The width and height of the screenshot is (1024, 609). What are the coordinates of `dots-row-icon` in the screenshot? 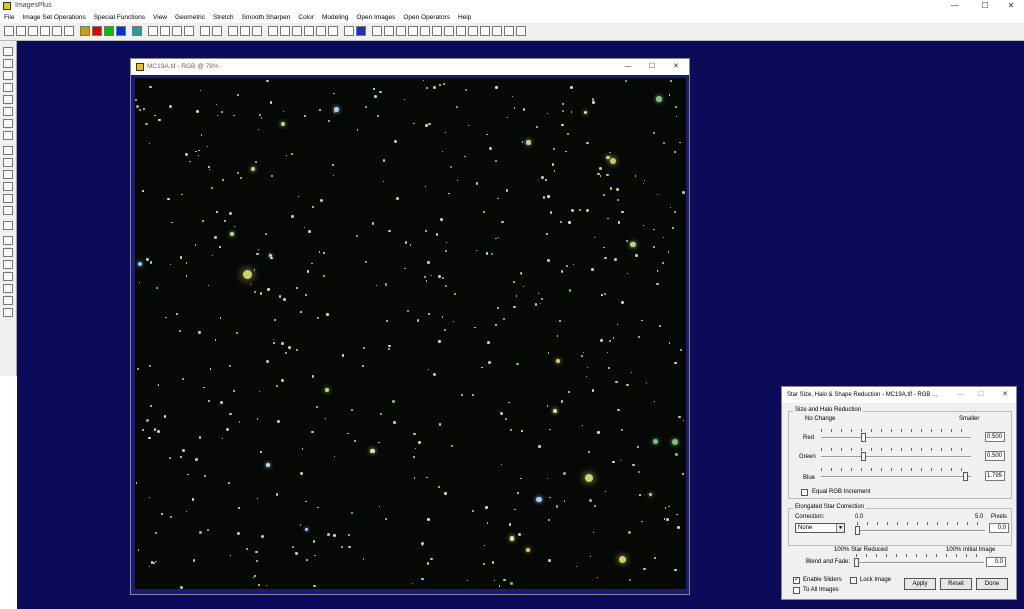 It's located at (233, 31).